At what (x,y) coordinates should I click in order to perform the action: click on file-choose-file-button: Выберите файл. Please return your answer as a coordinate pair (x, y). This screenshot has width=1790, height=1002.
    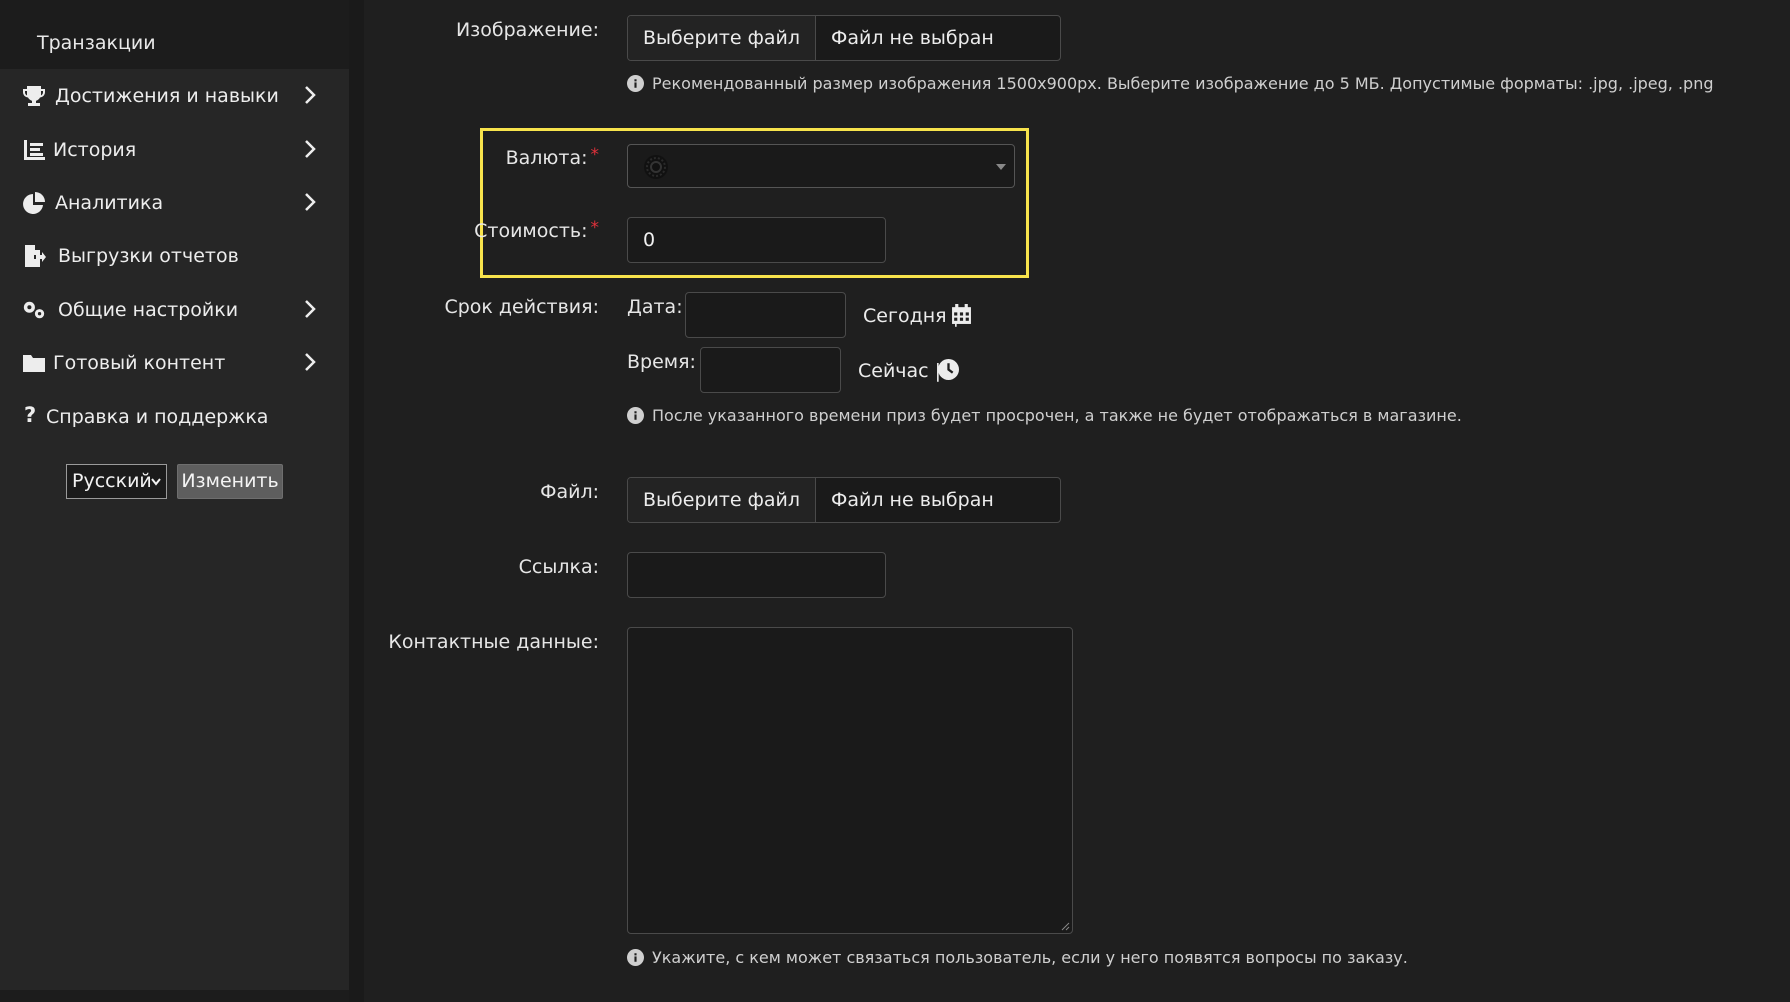
    Looking at the image, I should click on (722, 500).